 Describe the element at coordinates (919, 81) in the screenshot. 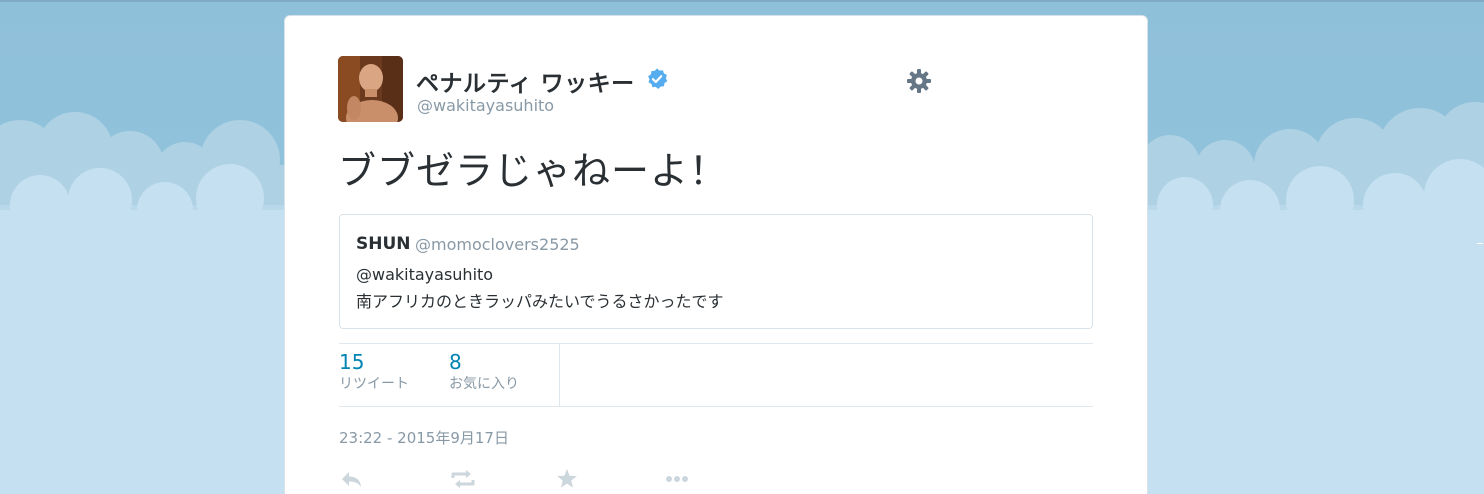

I see `gear-icon` at that location.